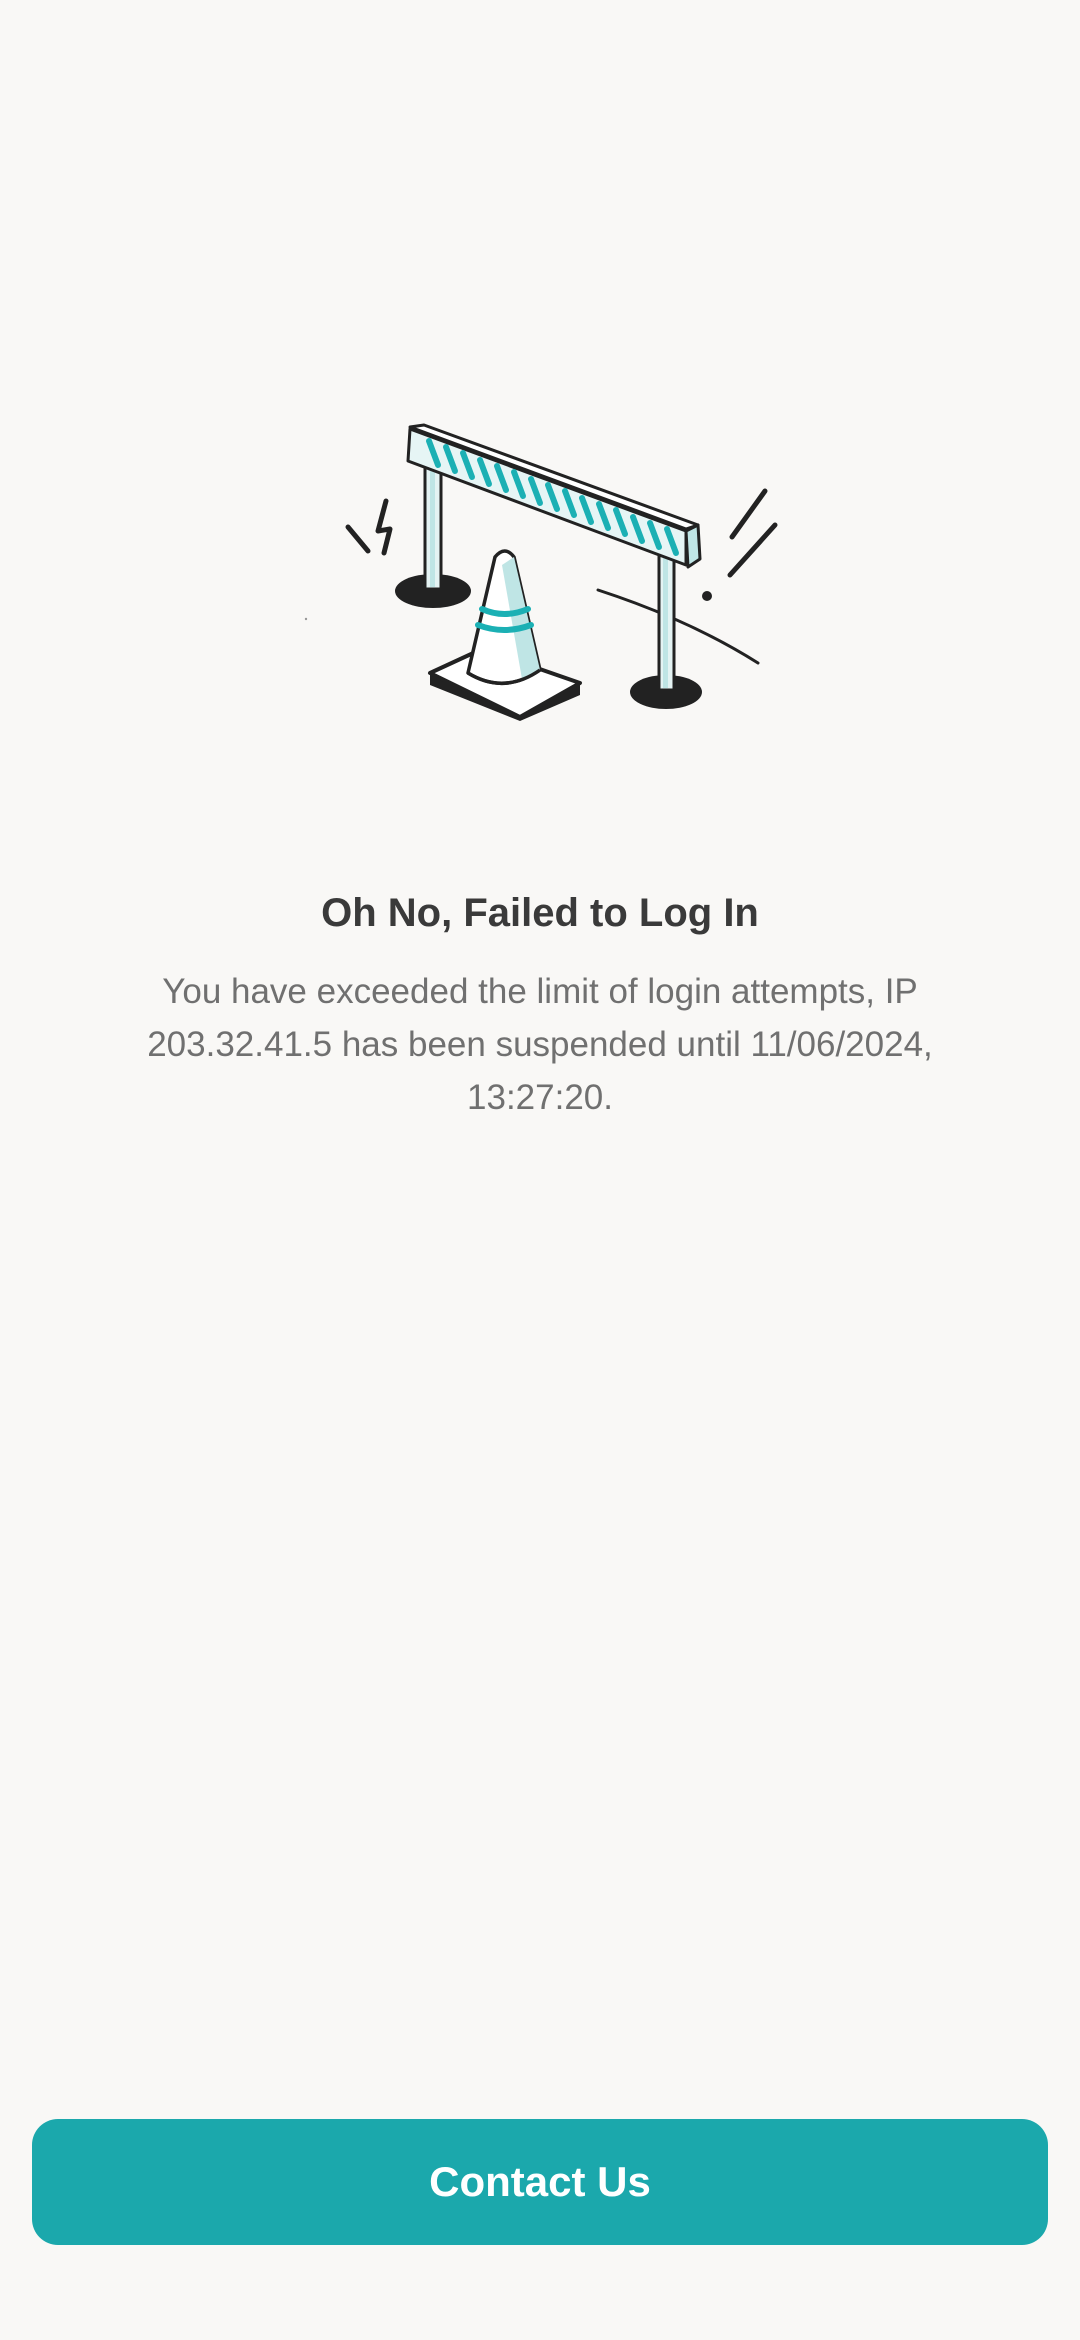 Image resolution: width=1080 pixels, height=2340 pixels. Describe the element at coordinates (678, 626) in the screenshot. I see `ground-line` at that location.